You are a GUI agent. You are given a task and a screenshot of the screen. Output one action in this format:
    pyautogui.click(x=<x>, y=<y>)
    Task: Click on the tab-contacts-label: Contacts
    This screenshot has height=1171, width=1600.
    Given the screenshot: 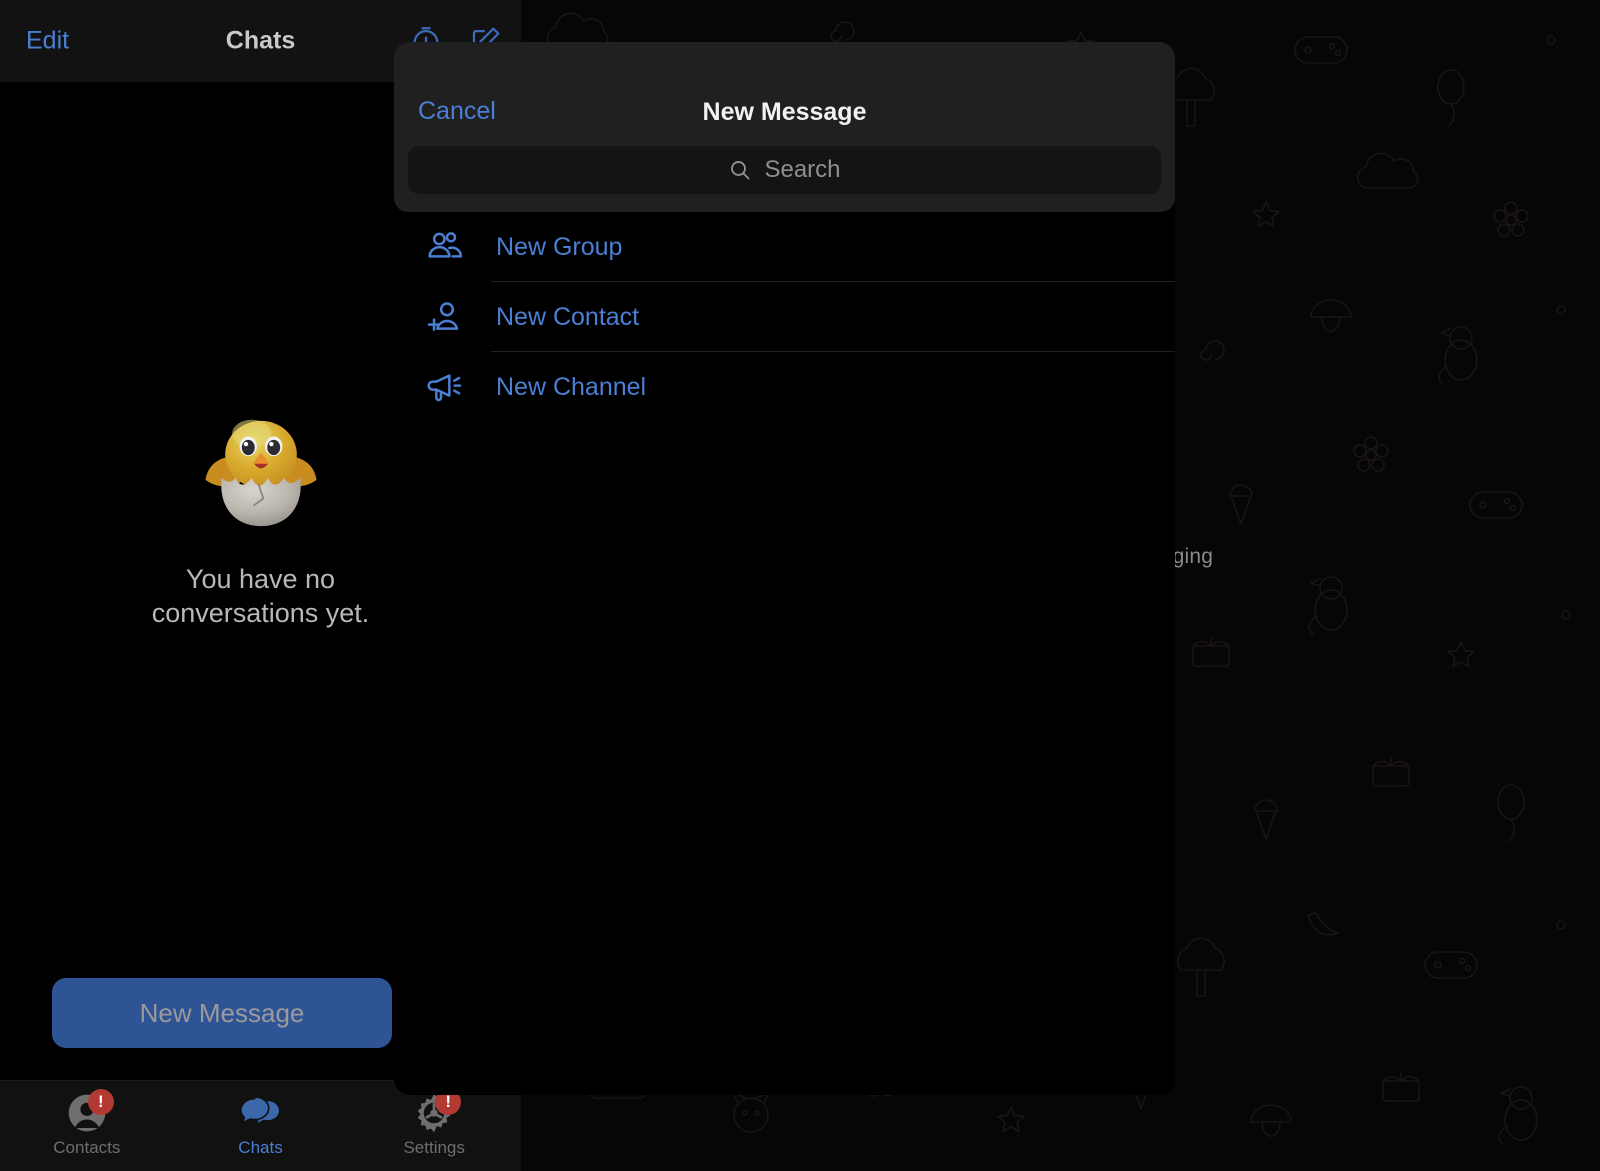 What is the action you would take?
    pyautogui.click(x=87, y=1147)
    